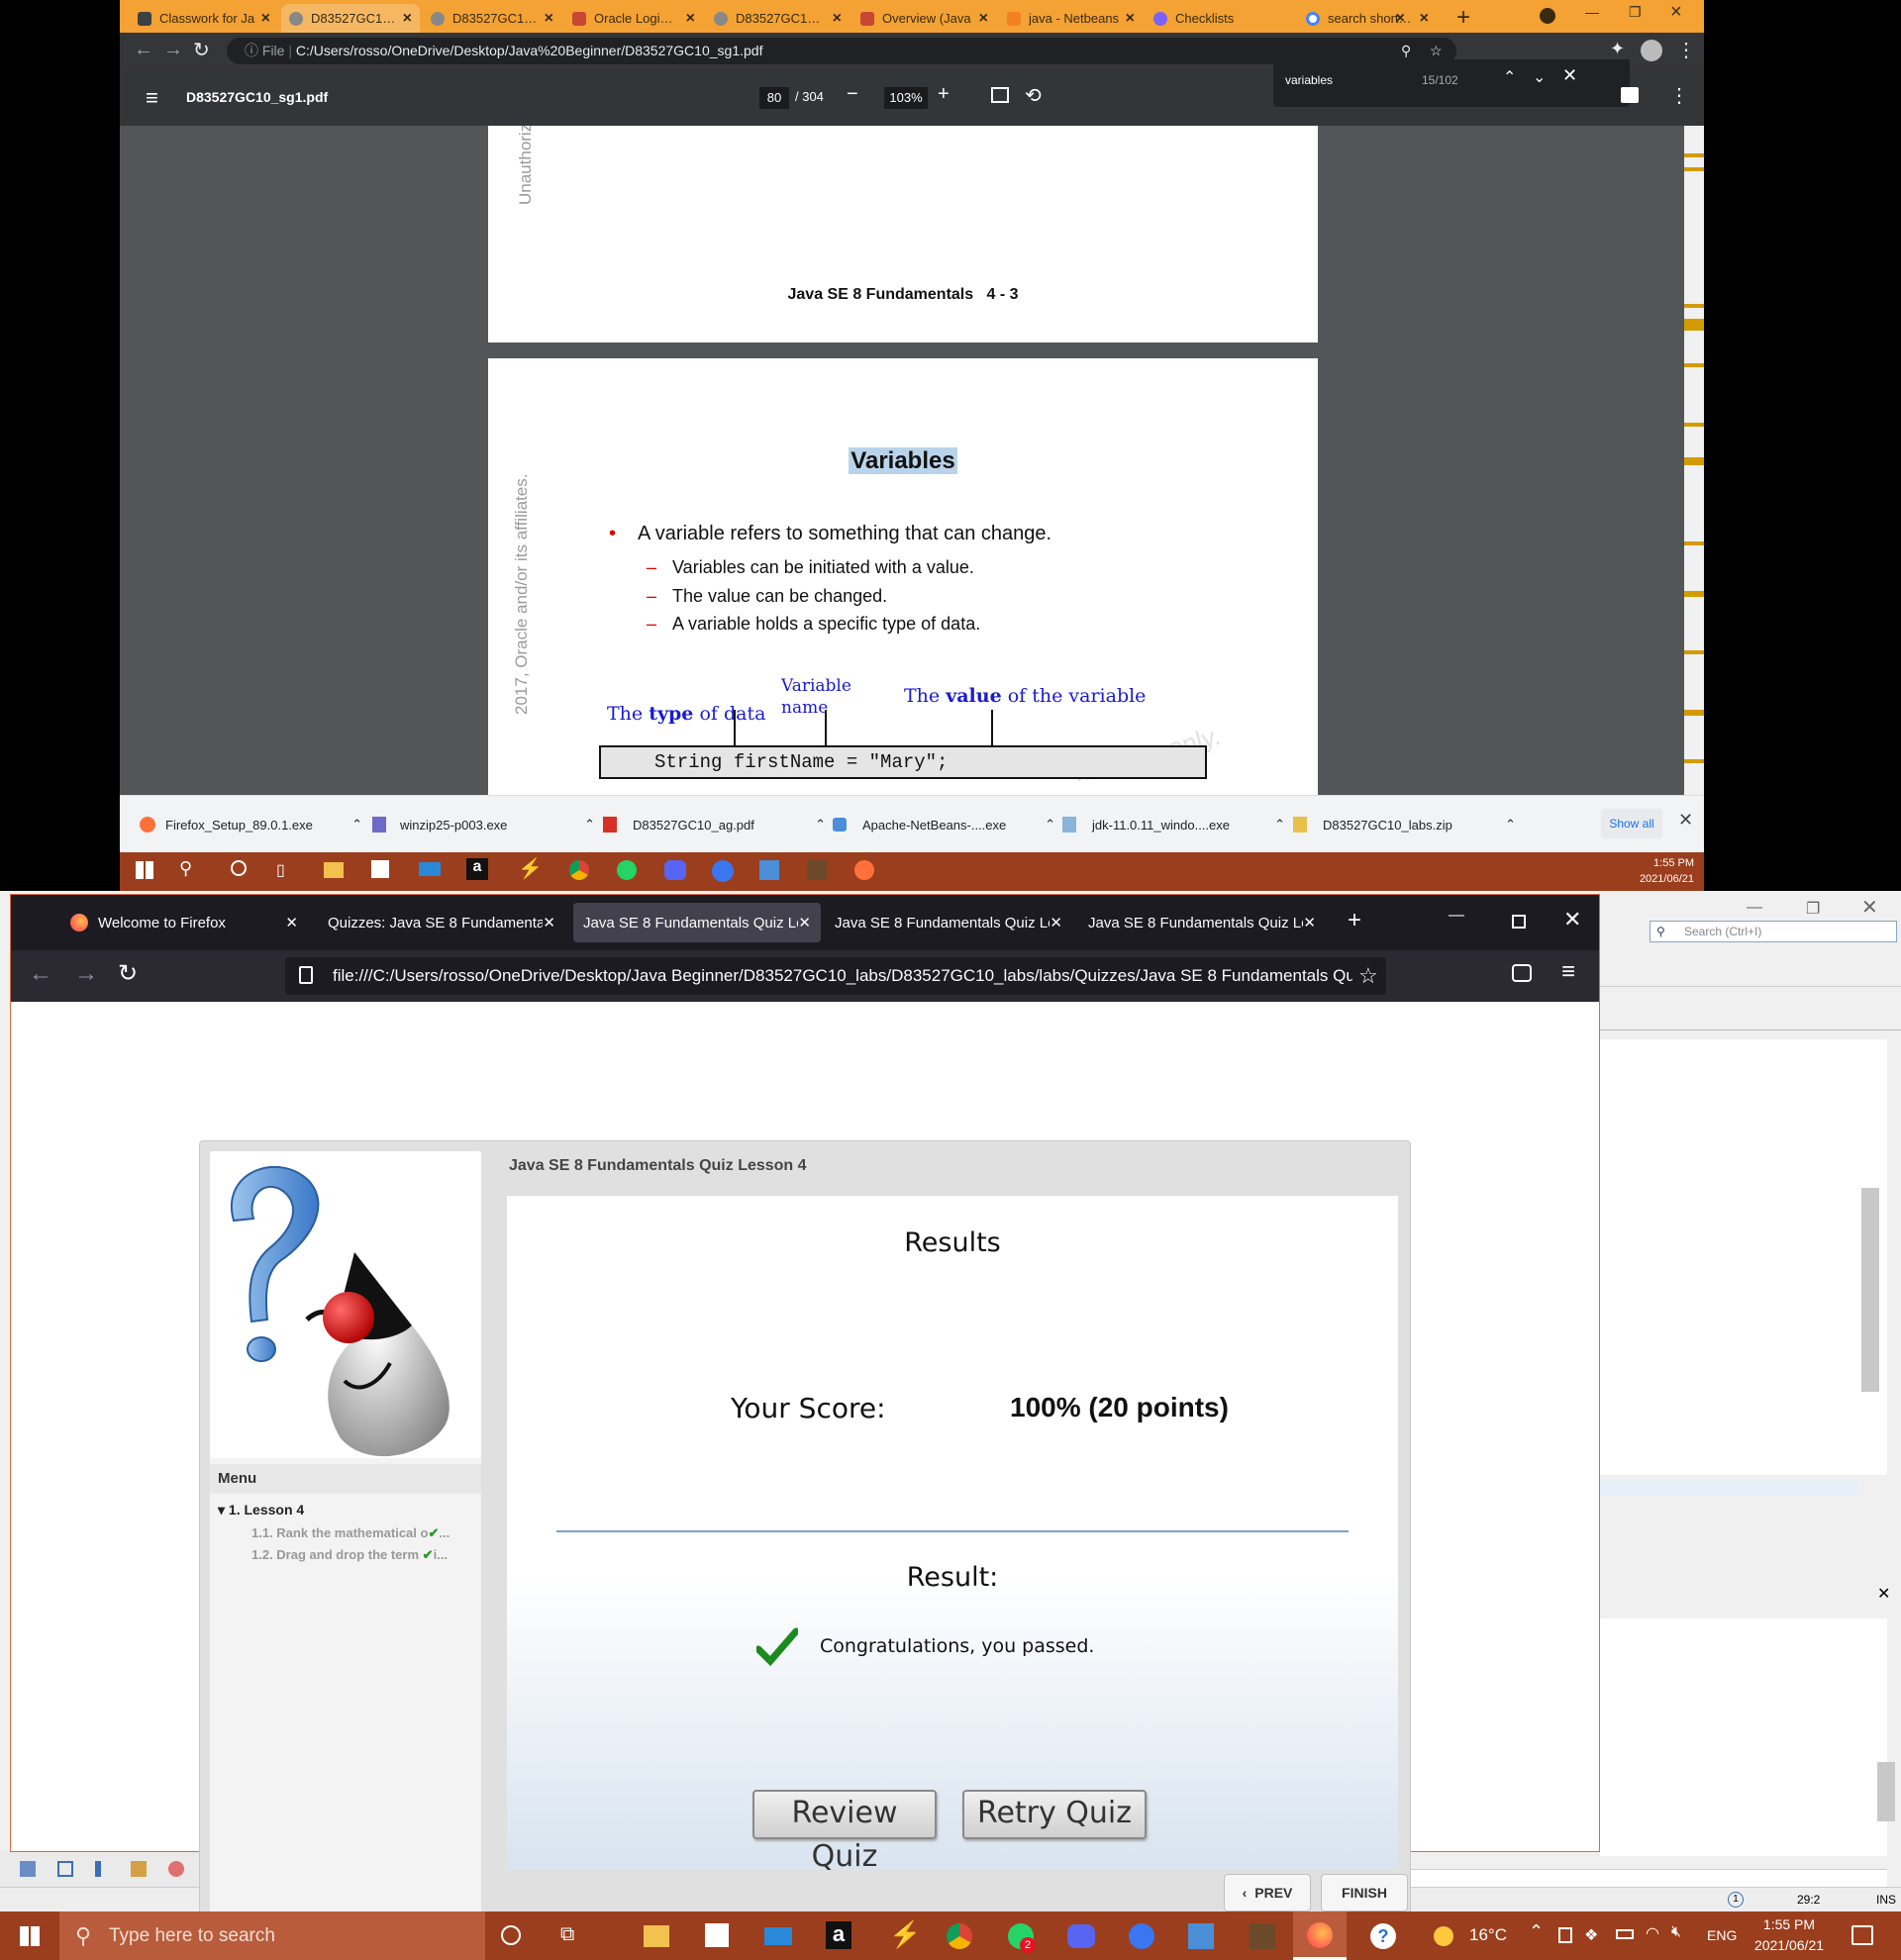 Image resolution: width=1901 pixels, height=1960 pixels. I want to click on meet-icon, so click(1565, 1935).